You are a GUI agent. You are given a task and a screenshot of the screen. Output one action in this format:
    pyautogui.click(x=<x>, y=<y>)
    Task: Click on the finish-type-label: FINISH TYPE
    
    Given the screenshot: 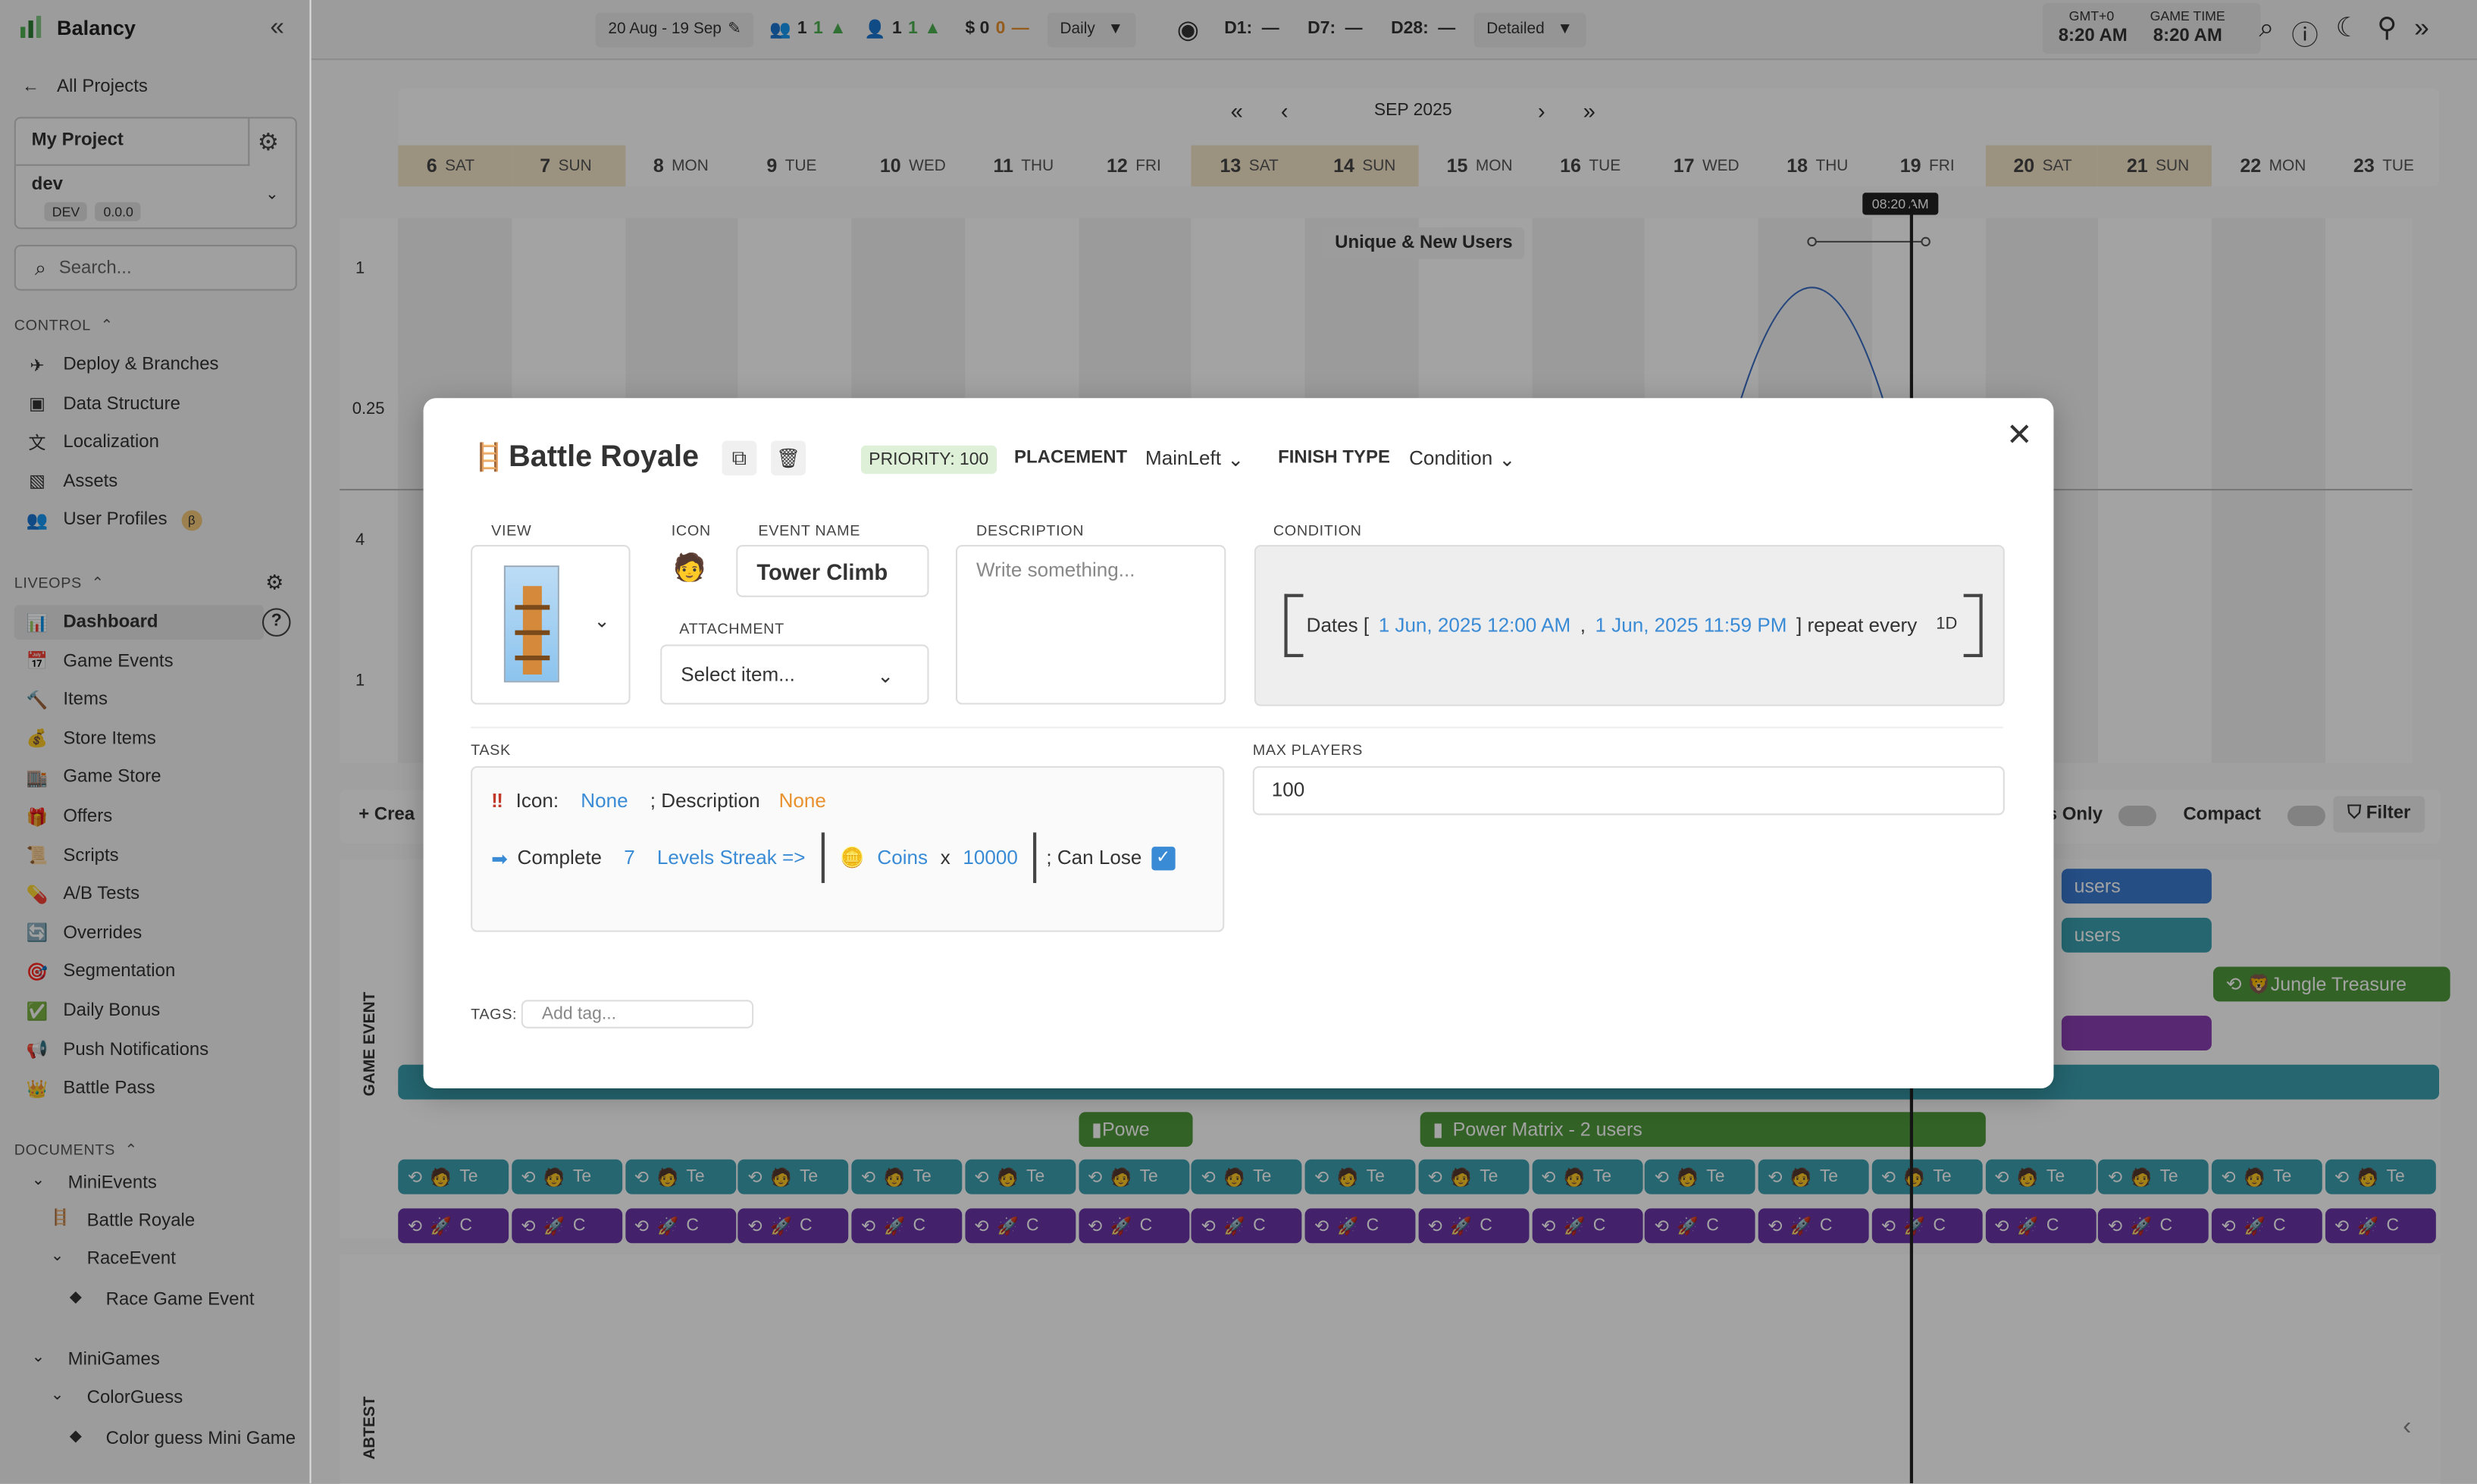 What is the action you would take?
    pyautogui.click(x=1334, y=458)
    